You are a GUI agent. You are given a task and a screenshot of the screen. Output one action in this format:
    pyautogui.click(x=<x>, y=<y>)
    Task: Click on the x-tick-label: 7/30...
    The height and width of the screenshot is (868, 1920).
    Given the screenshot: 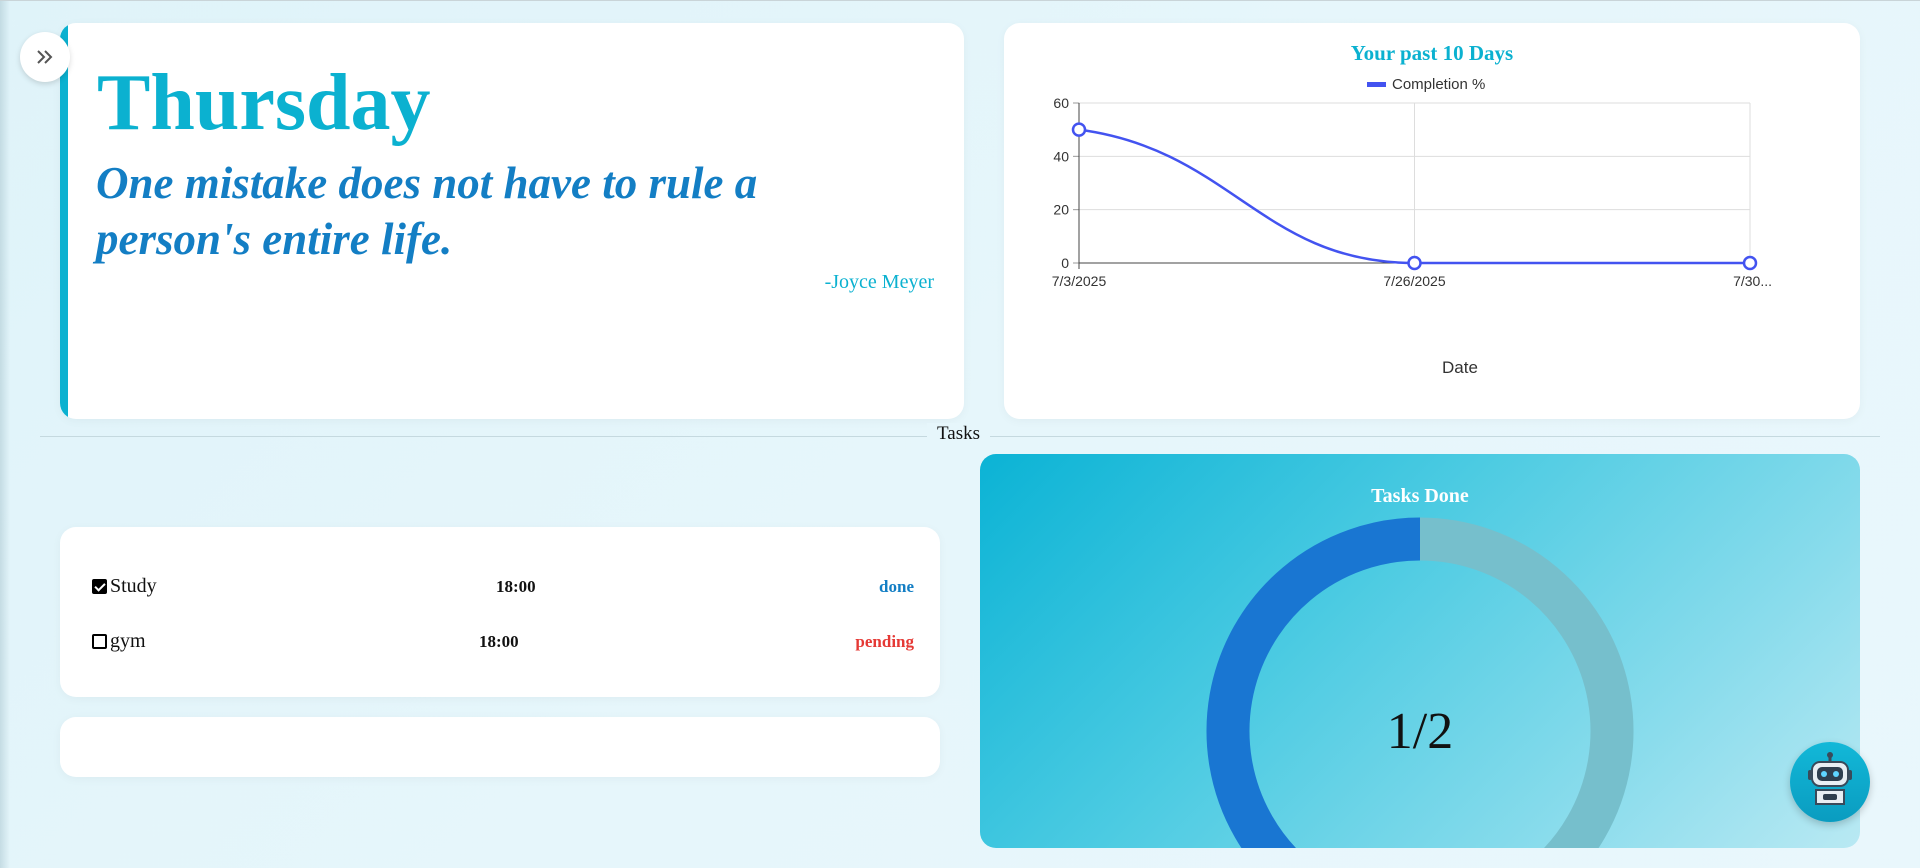 What is the action you would take?
    pyautogui.click(x=1752, y=281)
    